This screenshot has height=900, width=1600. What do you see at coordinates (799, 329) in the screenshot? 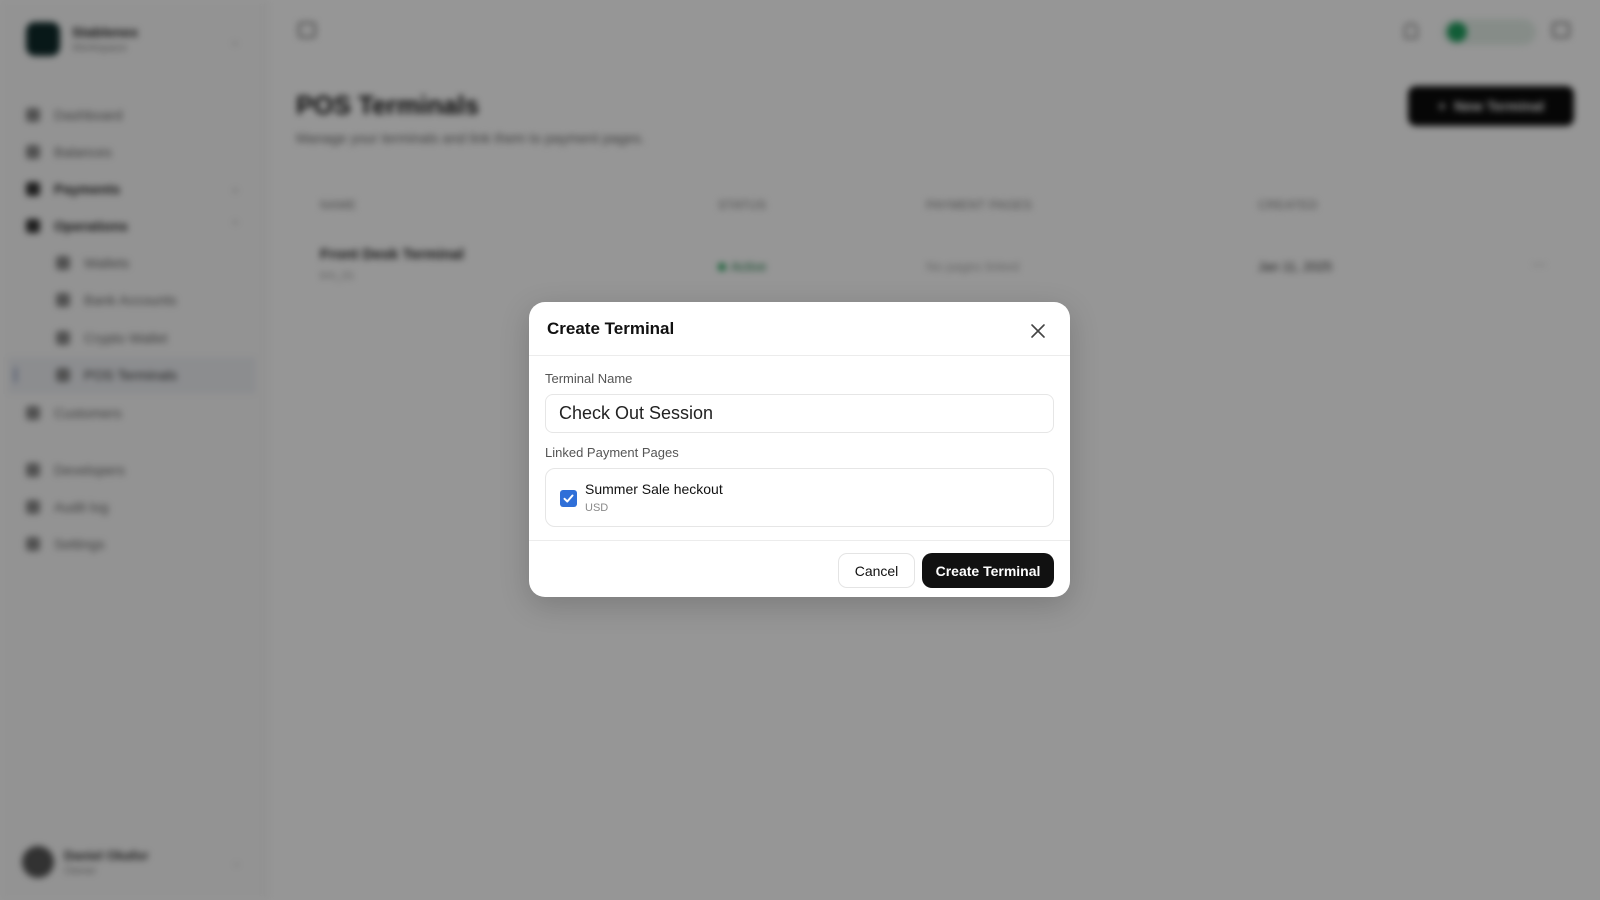
I see `dialog-header: Create Terminal` at bounding box center [799, 329].